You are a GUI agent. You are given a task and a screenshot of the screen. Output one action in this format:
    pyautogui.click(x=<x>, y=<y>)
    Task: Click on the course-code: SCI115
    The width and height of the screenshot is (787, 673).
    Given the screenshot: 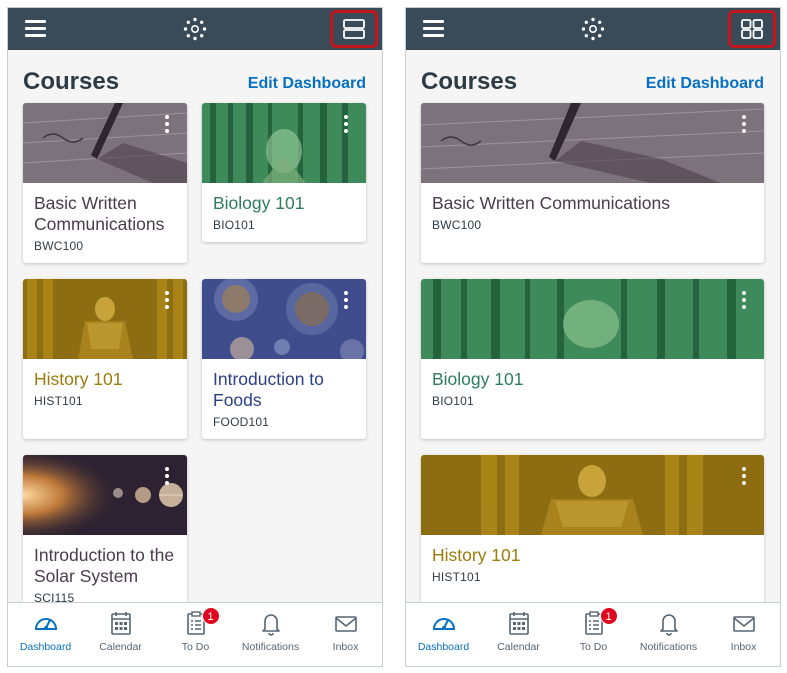 What is the action you would take?
    pyautogui.click(x=54, y=596)
    